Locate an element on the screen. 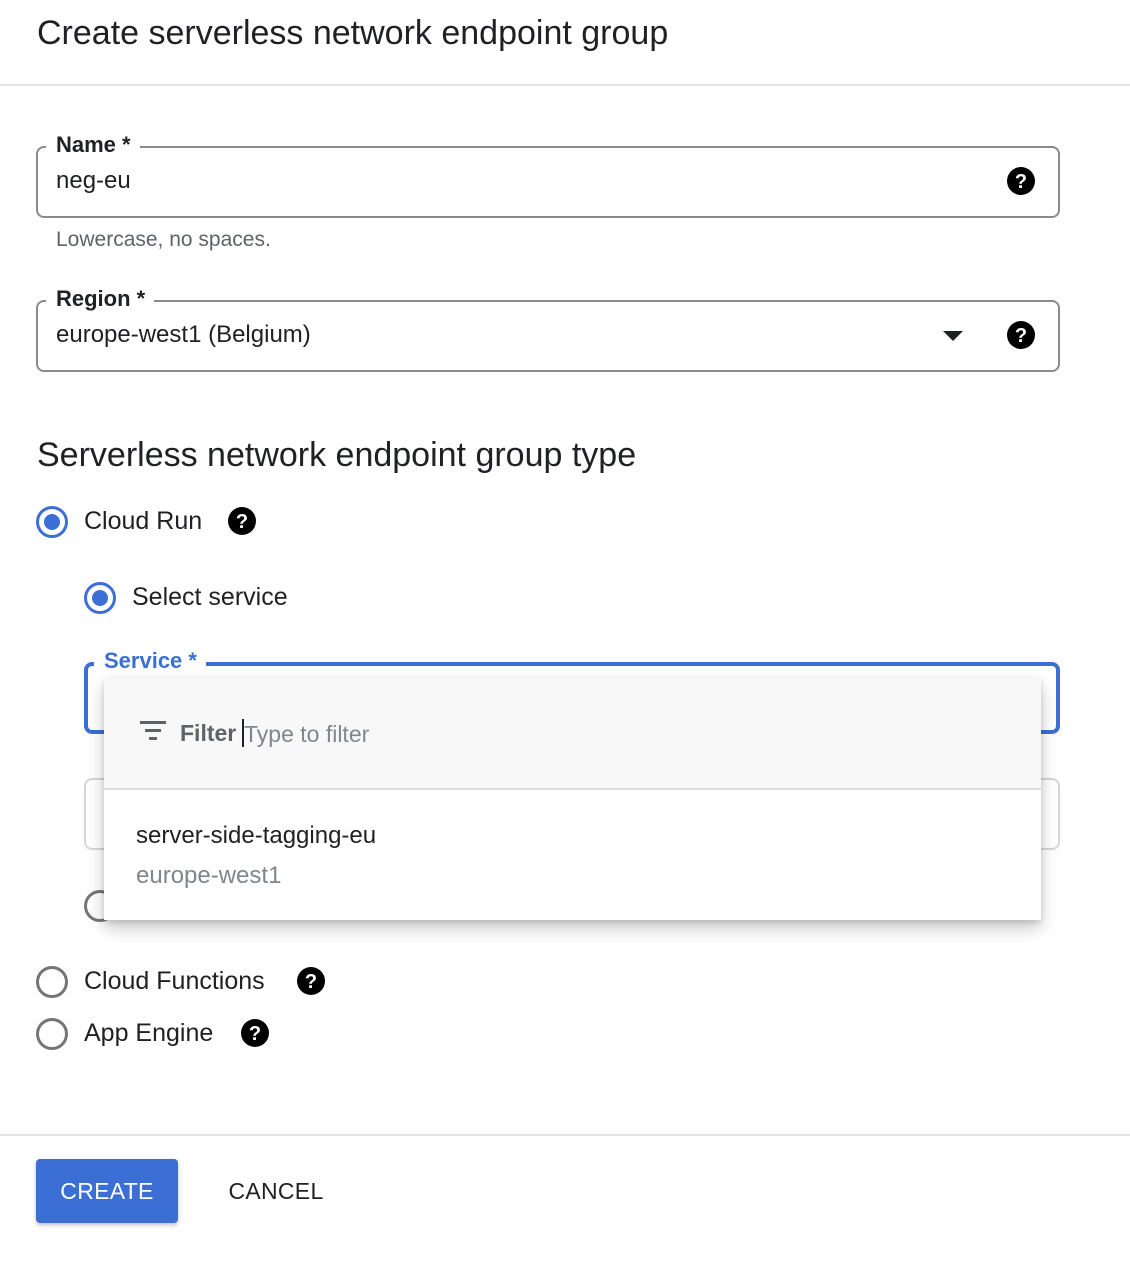 The width and height of the screenshot is (1130, 1270). cancel-button: CANCEL is located at coordinates (276, 1191).